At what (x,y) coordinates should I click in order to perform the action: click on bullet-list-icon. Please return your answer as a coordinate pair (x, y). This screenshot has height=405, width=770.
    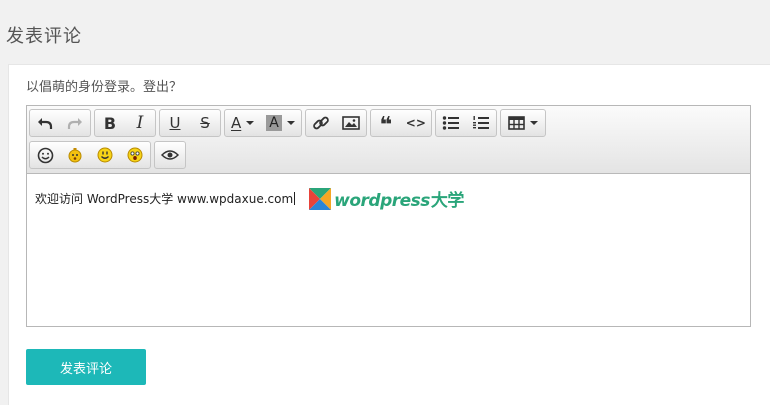
    Looking at the image, I should click on (450, 123).